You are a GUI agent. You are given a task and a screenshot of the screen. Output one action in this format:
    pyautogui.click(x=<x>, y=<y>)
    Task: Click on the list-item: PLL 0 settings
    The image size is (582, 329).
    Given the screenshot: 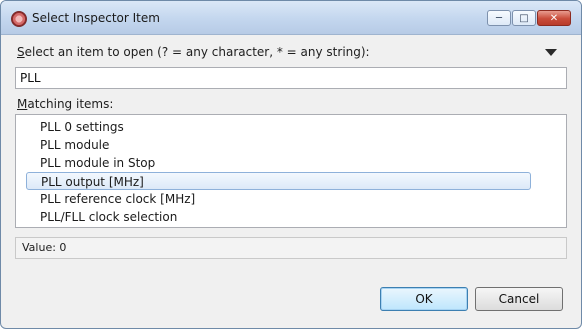 What is the action you would take?
    pyautogui.click(x=82, y=127)
    